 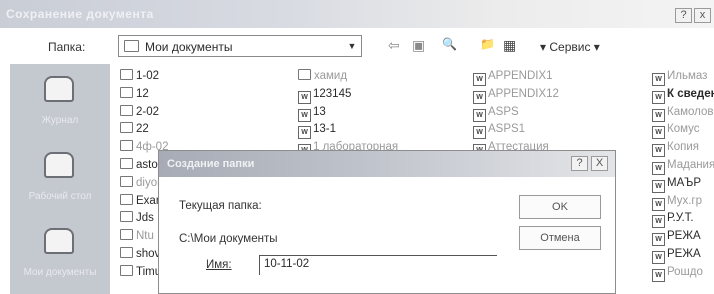 What do you see at coordinates (579, 163) in the screenshot?
I see `dialog-help-button: ?` at bounding box center [579, 163].